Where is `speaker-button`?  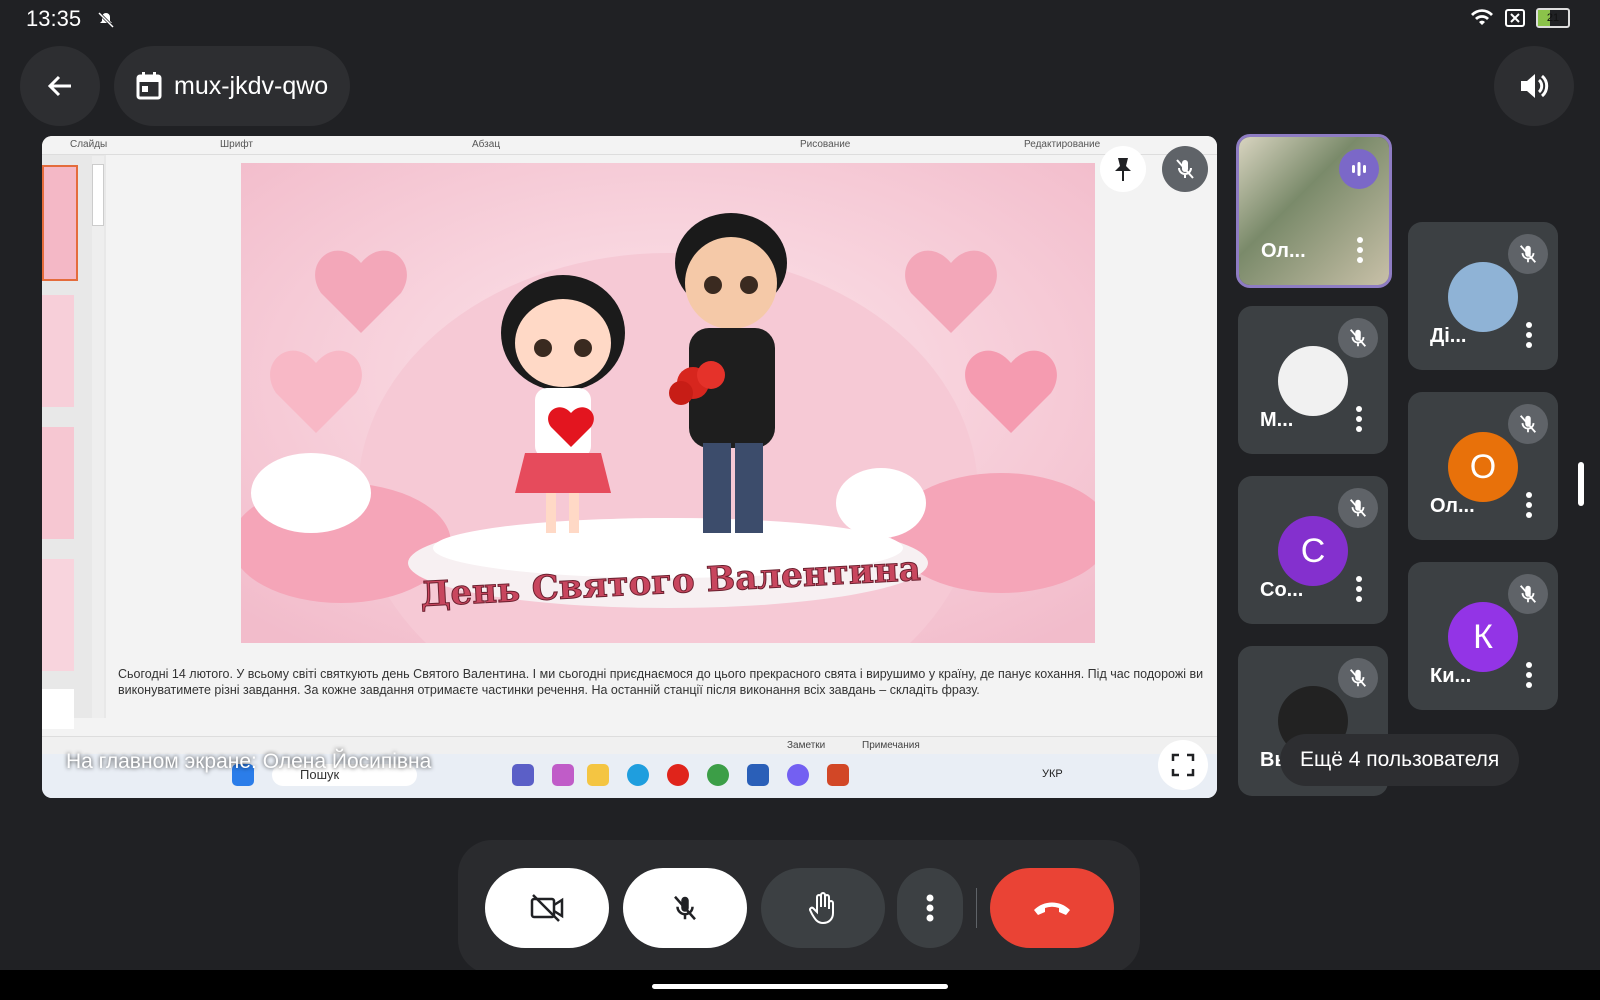
speaker-button is located at coordinates (1534, 86).